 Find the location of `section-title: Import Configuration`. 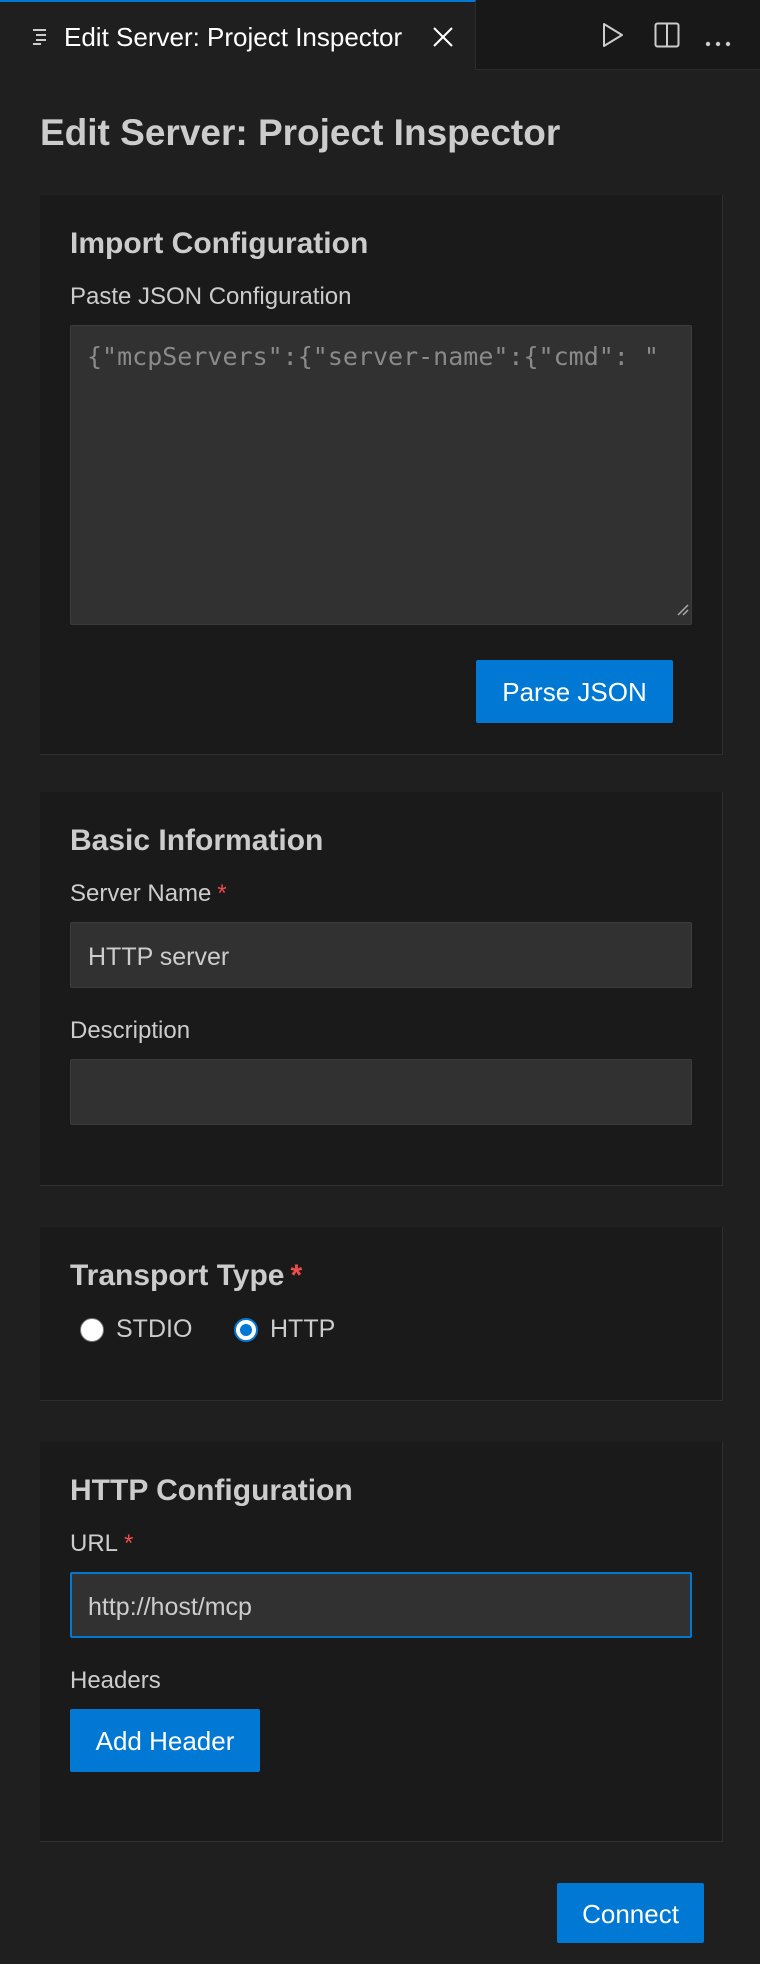

section-title: Import Configuration is located at coordinates (219, 243).